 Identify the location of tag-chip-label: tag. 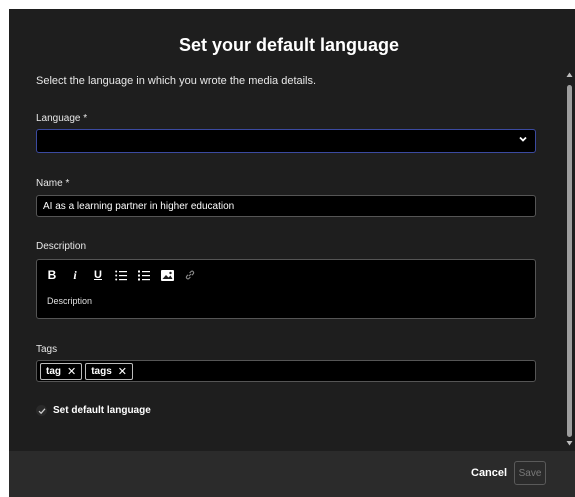
(53, 371).